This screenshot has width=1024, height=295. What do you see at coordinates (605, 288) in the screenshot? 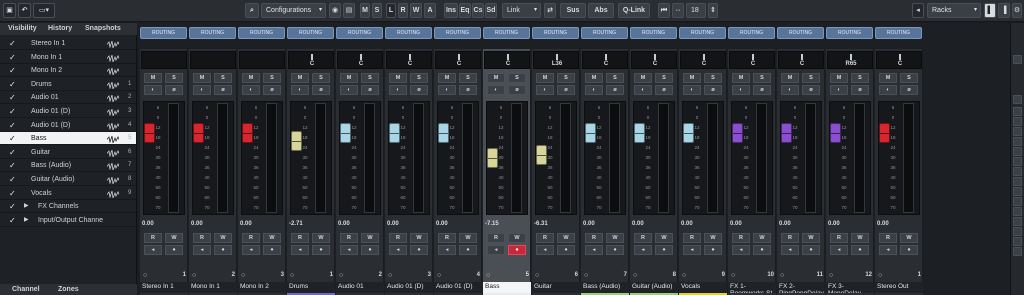
I see `channel-name: Bass (Audio)` at bounding box center [605, 288].